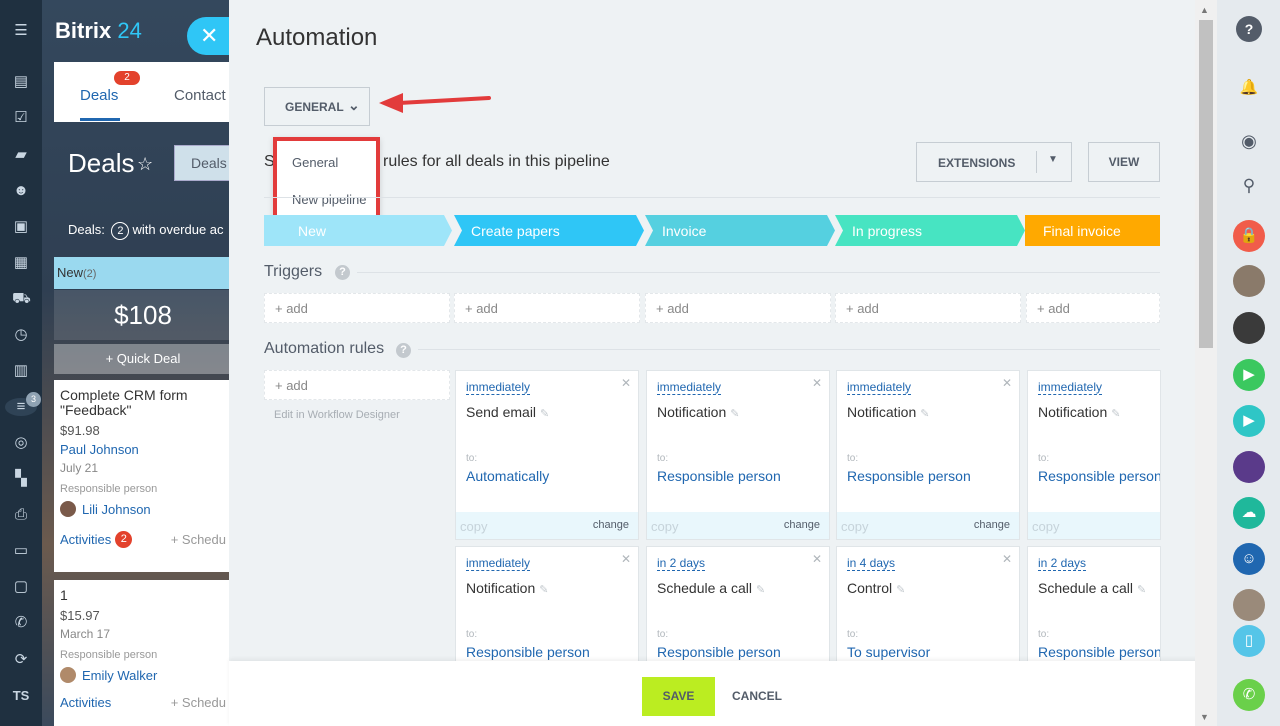  I want to click on save-button: SAVE, so click(678, 696).